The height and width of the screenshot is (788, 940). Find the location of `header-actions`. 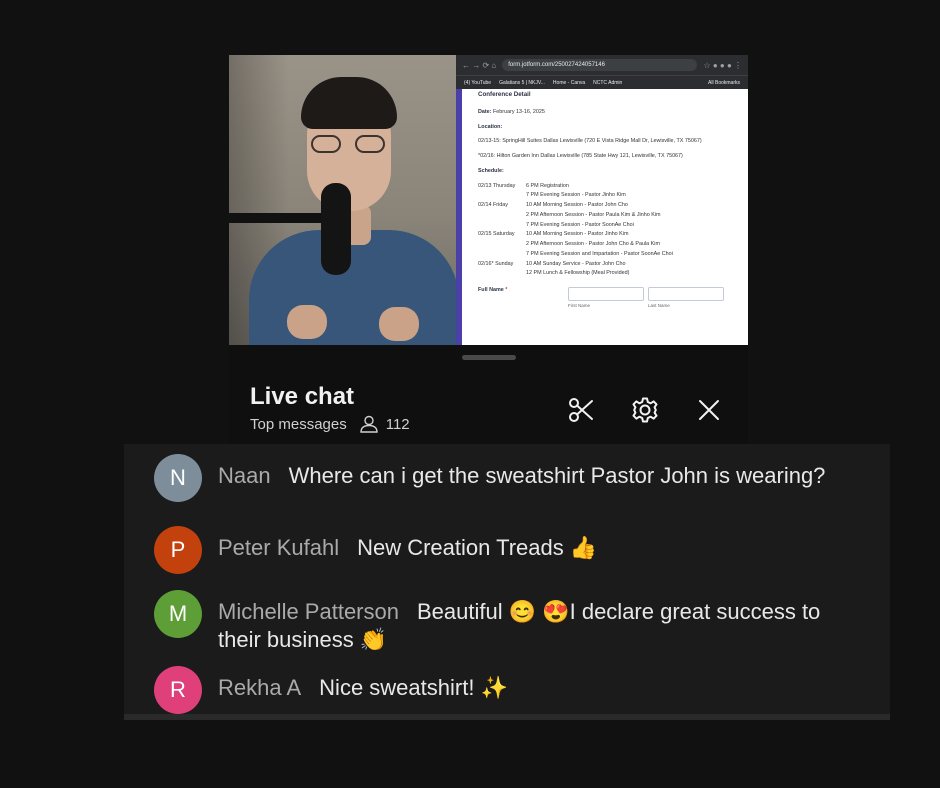

header-actions is located at coordinates (645, 410).